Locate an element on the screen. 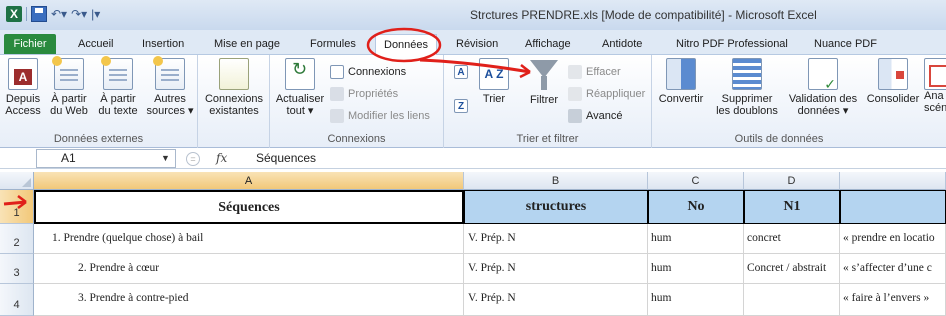 This screenshot has height=316, width=946. quick-access-toolbar: X ↶▾ ↷▾ |▾ is located at coordinates (53, 14).